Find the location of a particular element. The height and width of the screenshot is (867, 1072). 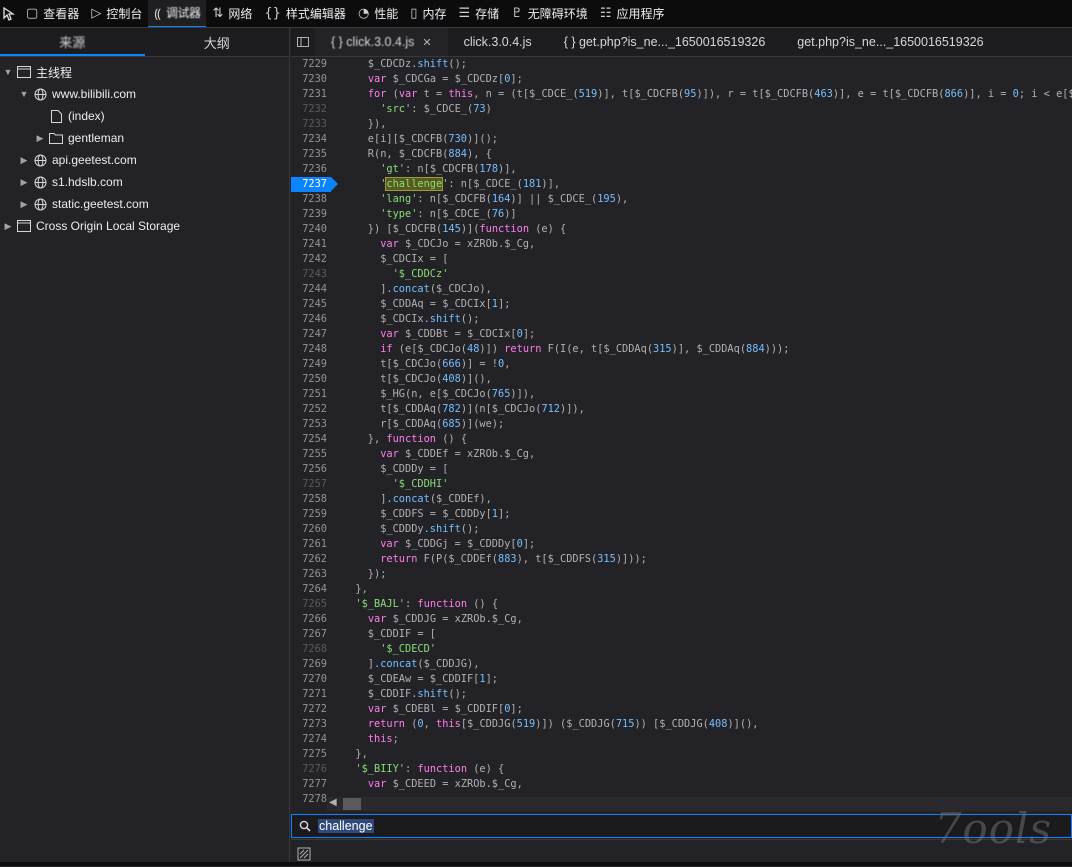

line-number: 7262 is located at coordinates (311, 559).